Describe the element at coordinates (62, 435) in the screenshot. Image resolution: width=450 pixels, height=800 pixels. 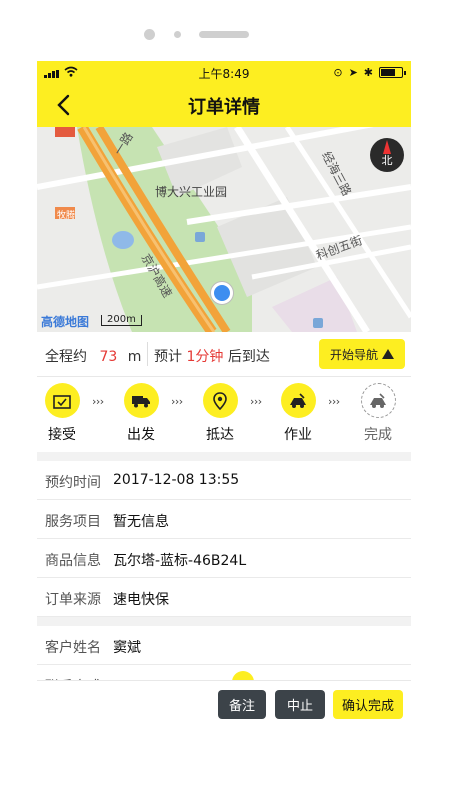
I see `step-label: 接受` at that location.